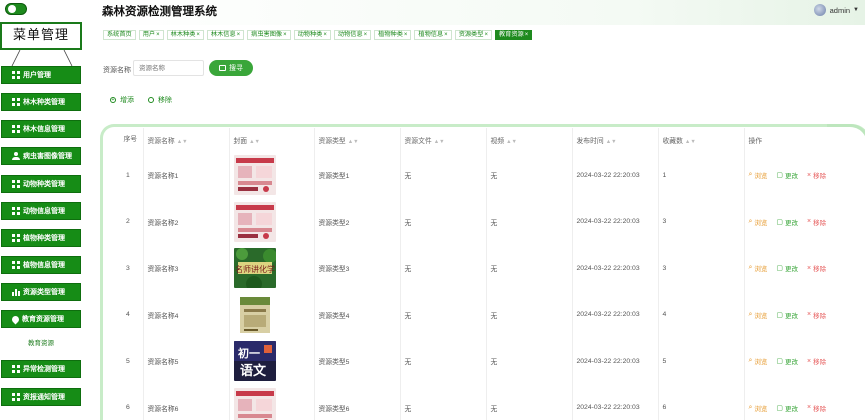  Describe the element at coordinates (130, 140) in the screenshot. I see `col-seq: 序号` at that location.